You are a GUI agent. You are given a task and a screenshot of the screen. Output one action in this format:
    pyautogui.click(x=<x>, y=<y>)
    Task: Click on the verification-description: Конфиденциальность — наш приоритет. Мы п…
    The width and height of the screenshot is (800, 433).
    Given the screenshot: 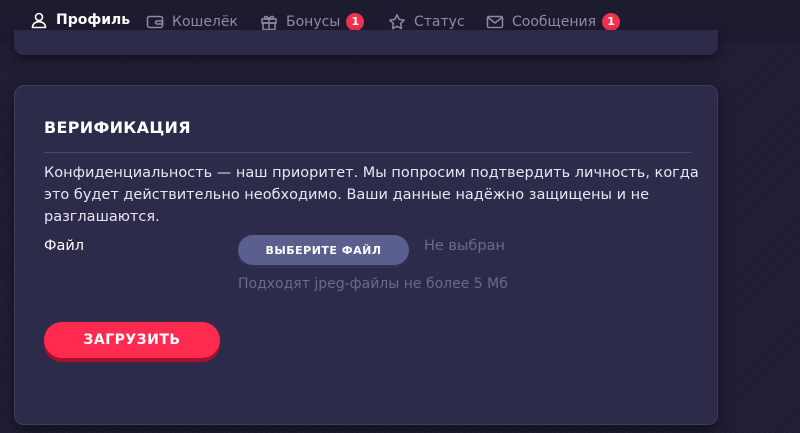 What is the action you would take?
    pyautogui.click(x=371, y=195)
    